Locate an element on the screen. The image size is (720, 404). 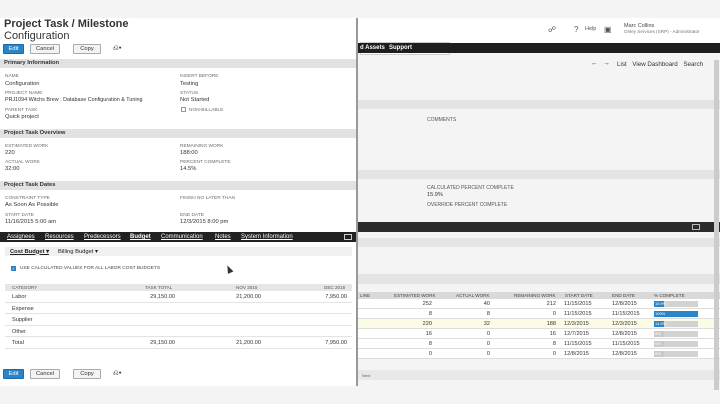
user-avatar-icon: ▣ is located at coordinates (608, 29).